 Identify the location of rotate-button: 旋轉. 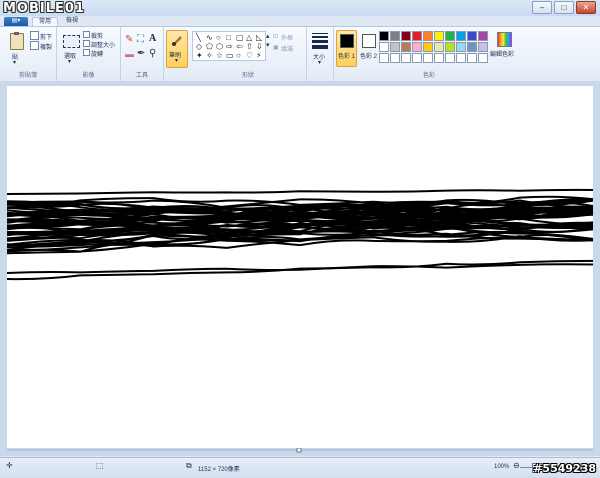
(97, 53).